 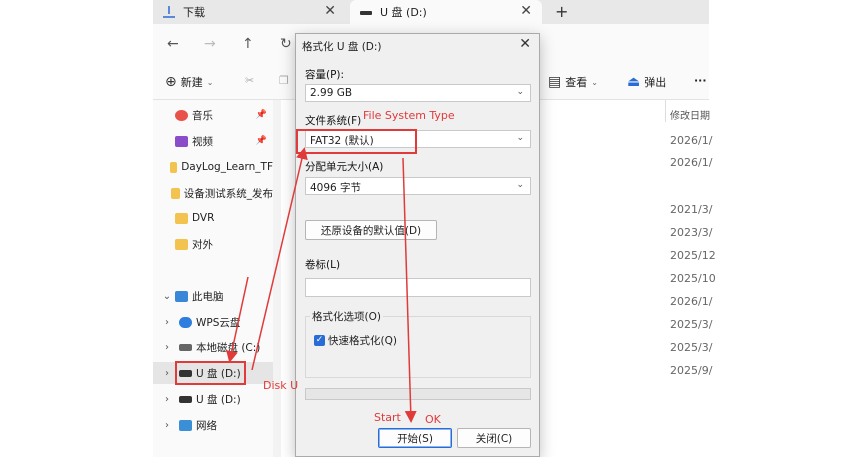 What do you see at coordinates (284, 80) in the screenshot?
I see `copy-icon: ❐` at bounding box center [284, 80].